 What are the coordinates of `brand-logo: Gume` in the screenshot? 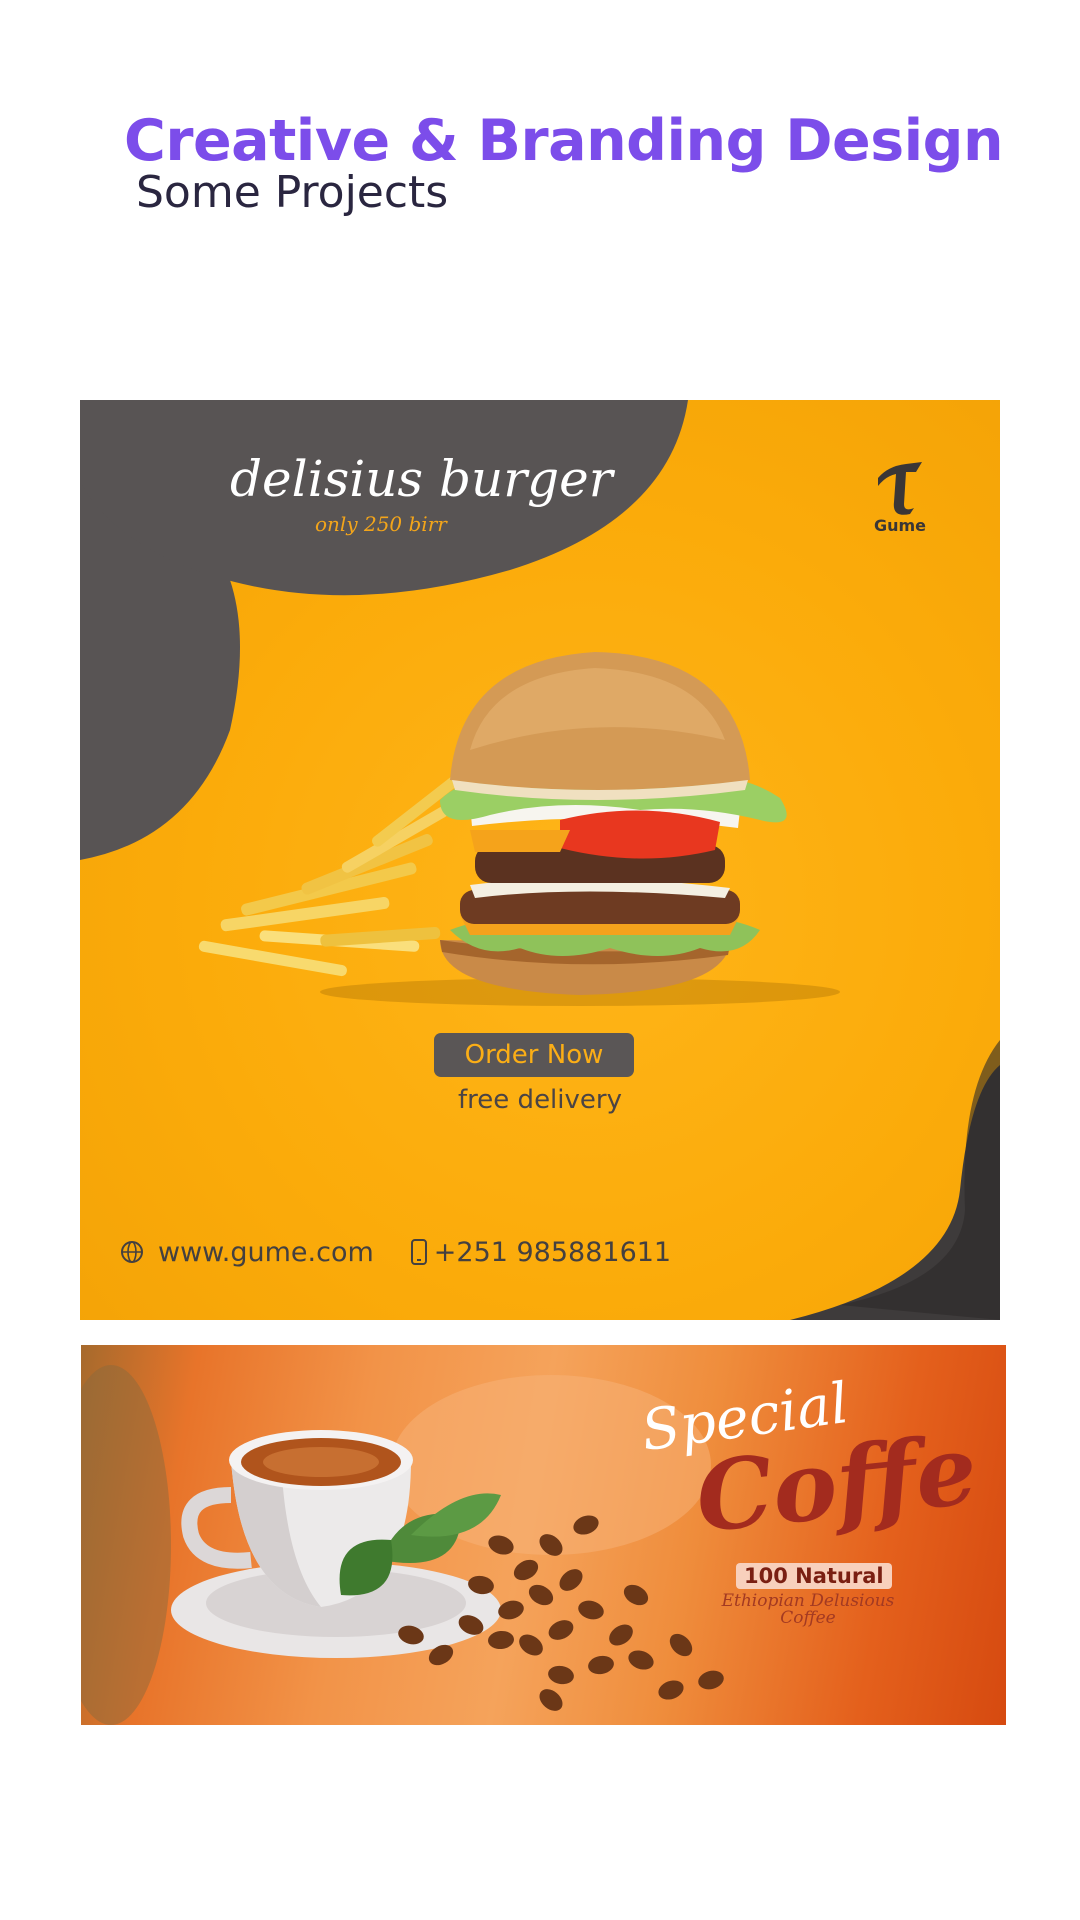 It's located at (900, 496).